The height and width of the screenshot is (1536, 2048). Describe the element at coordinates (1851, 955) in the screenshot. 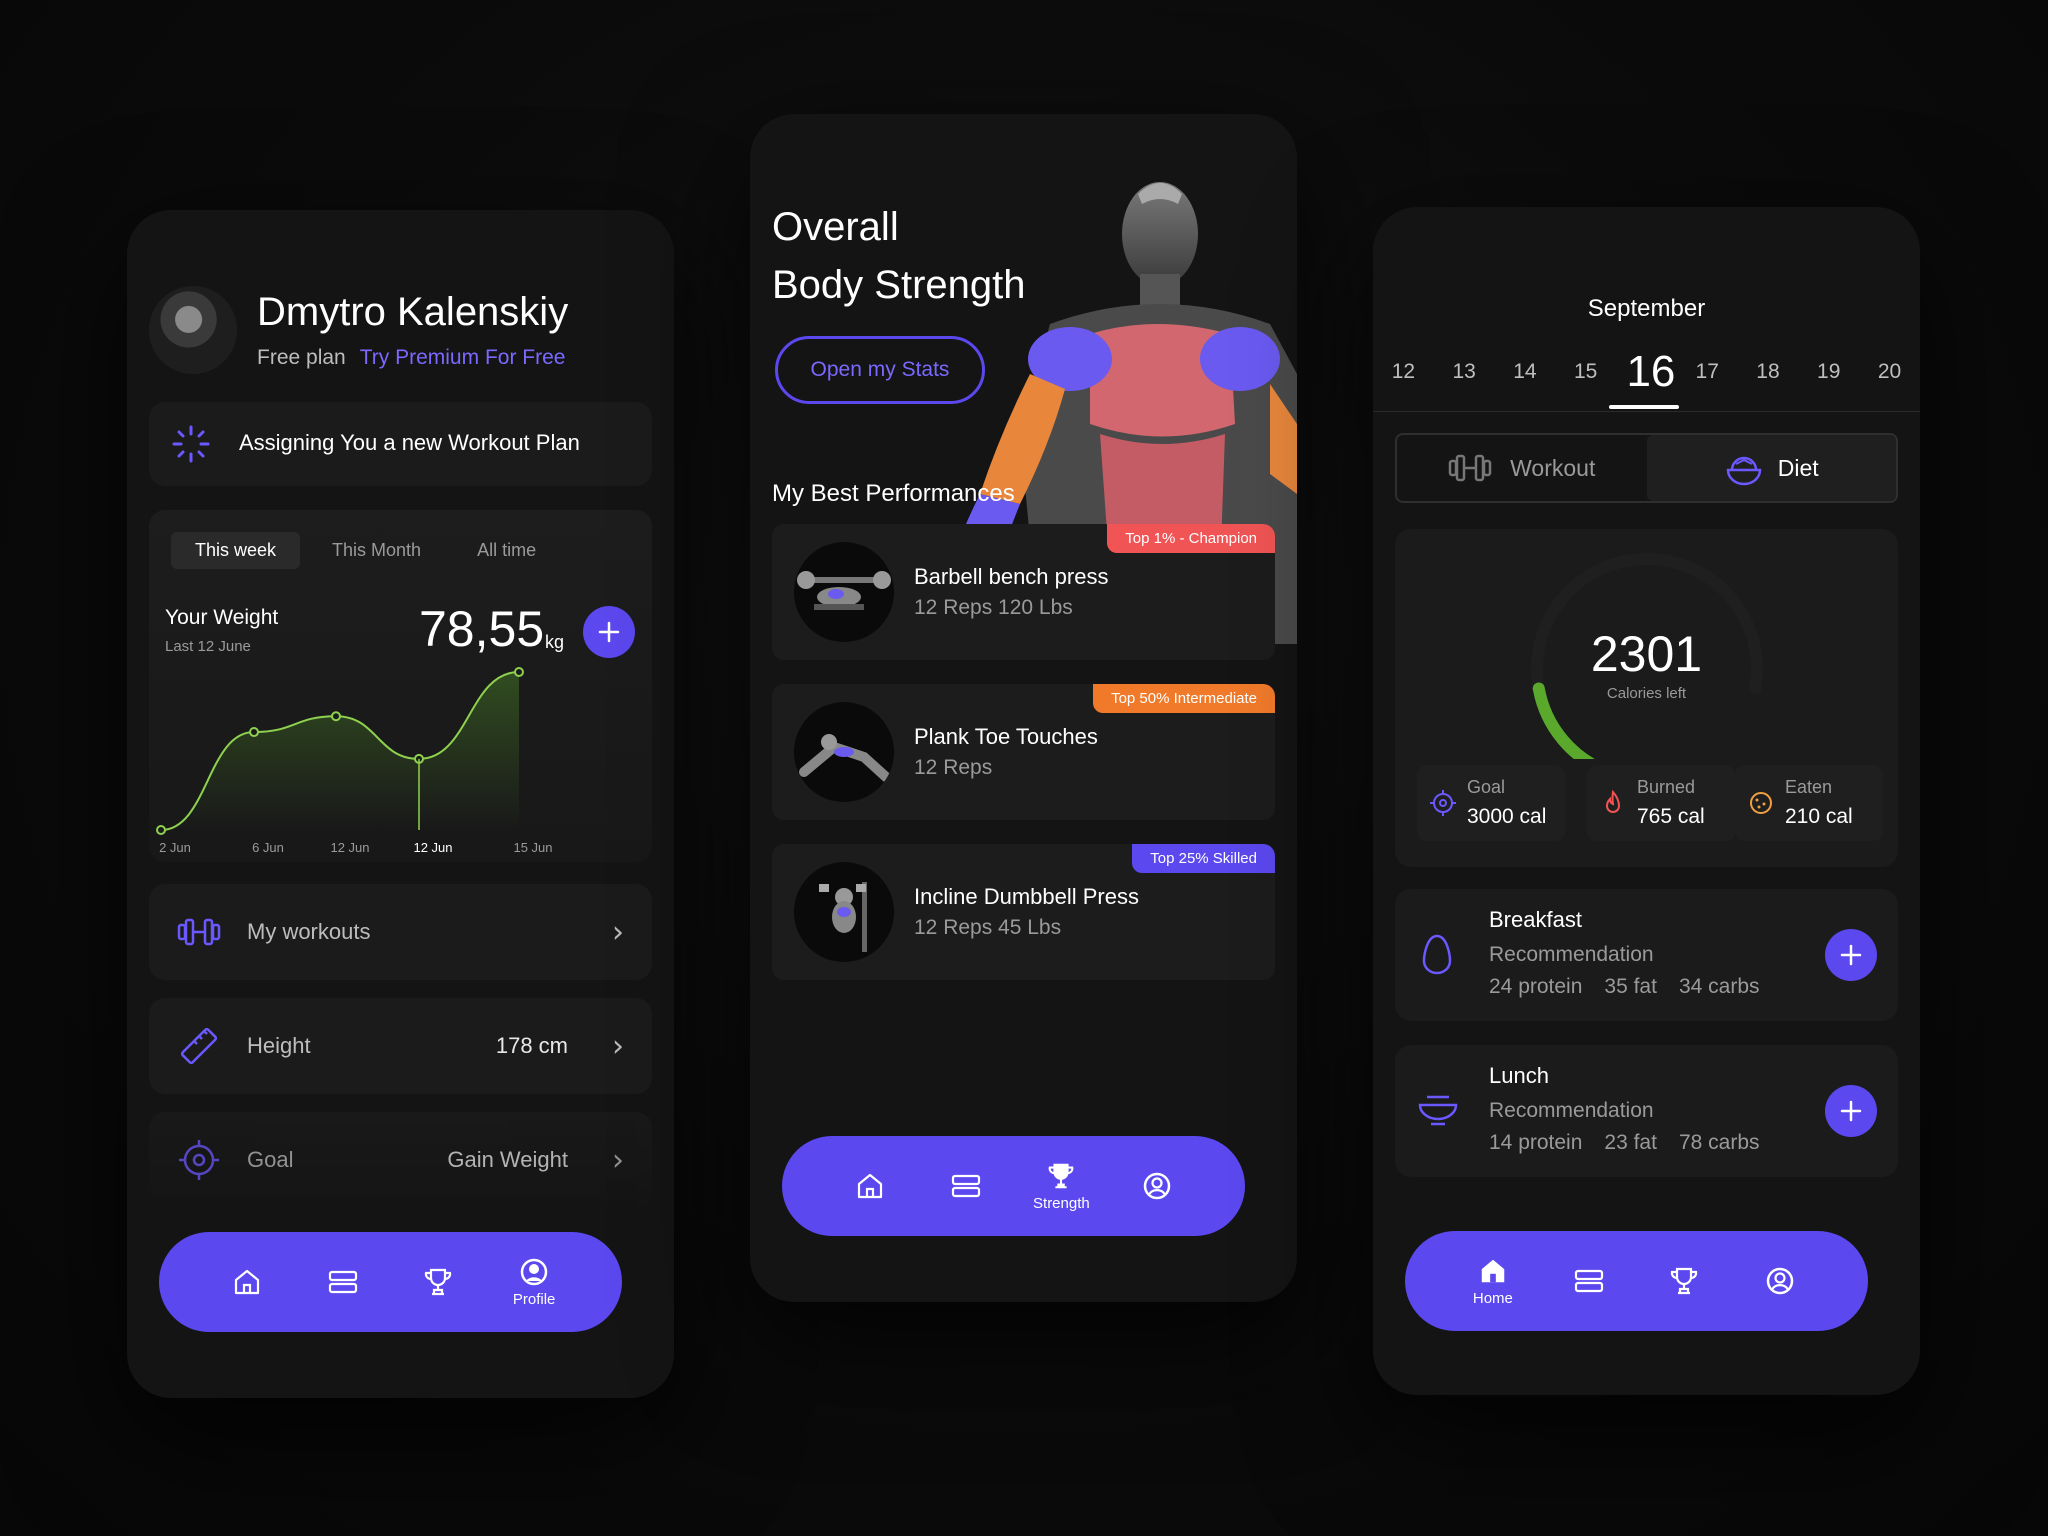

I see `add-breakfast-button` at that location.